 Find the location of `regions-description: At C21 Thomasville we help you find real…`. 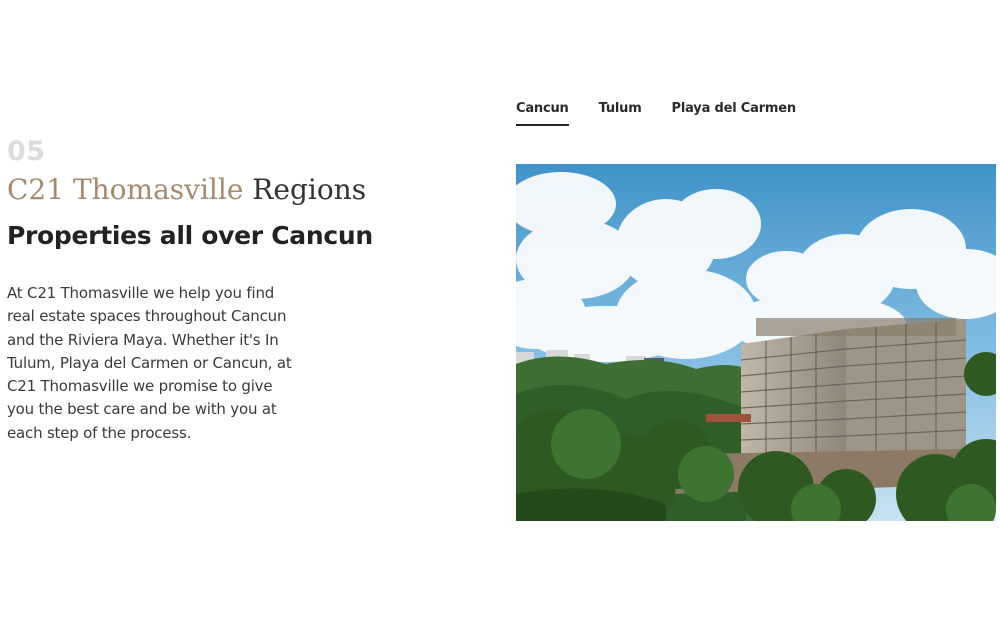

regions-description: At C21 Thomasville we help you find real… is located at coordinates (149, 363).